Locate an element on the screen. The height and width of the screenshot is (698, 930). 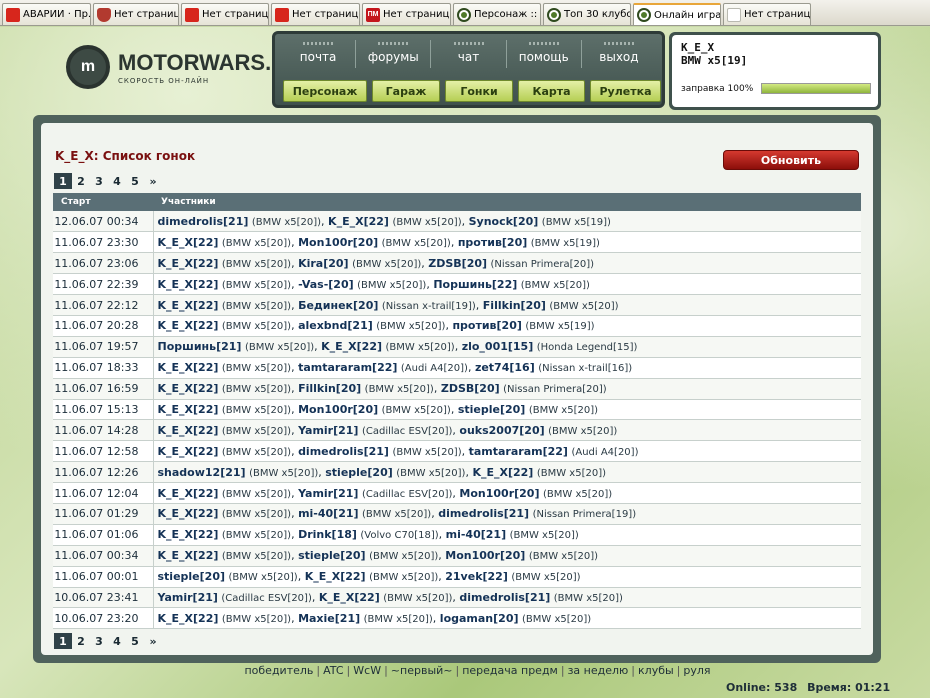
participant-link: ouks2007[20] is located at coordinates (501, 430).